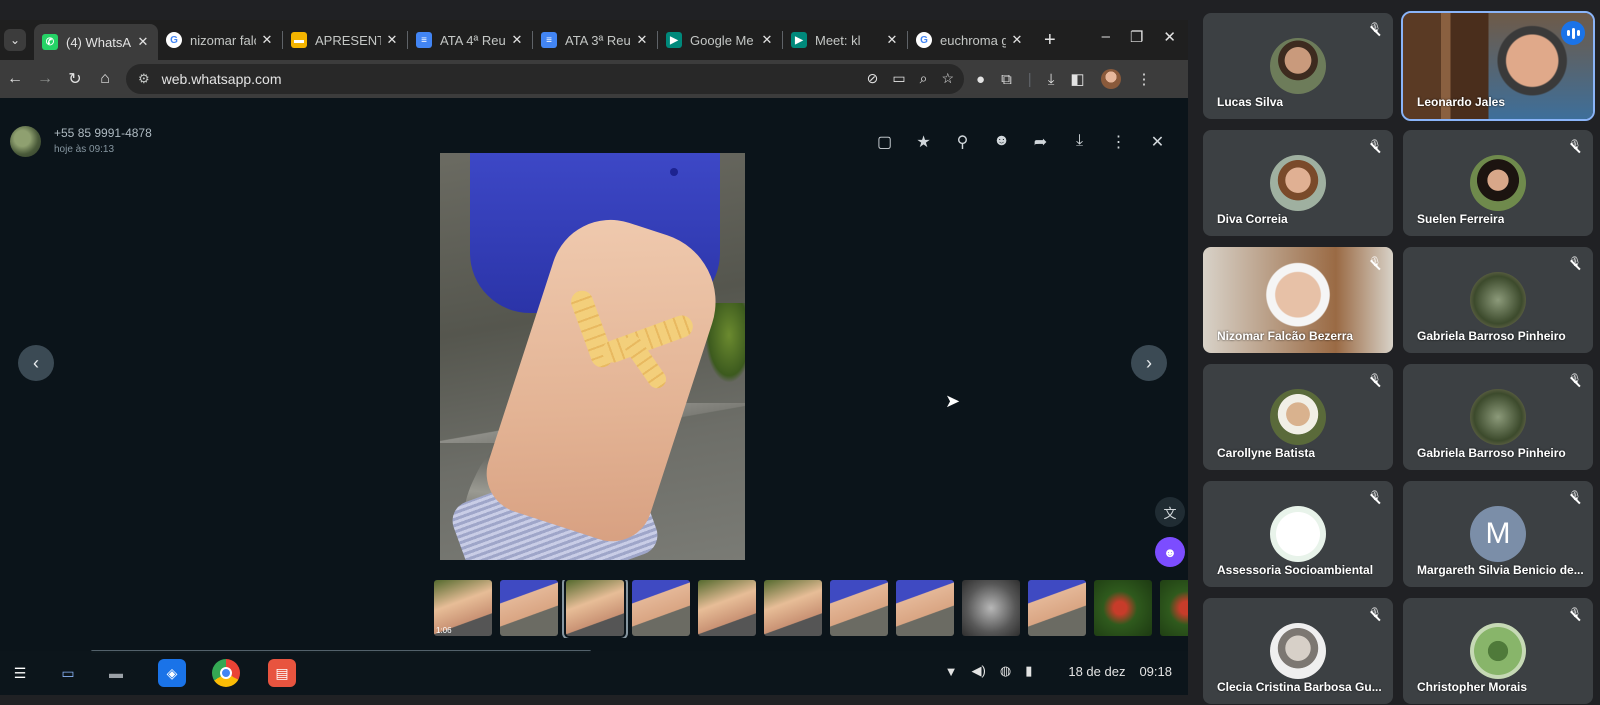  I want to click on participant-tile: 🎙 Assessoria Socioambiental, so click(1298, 534).